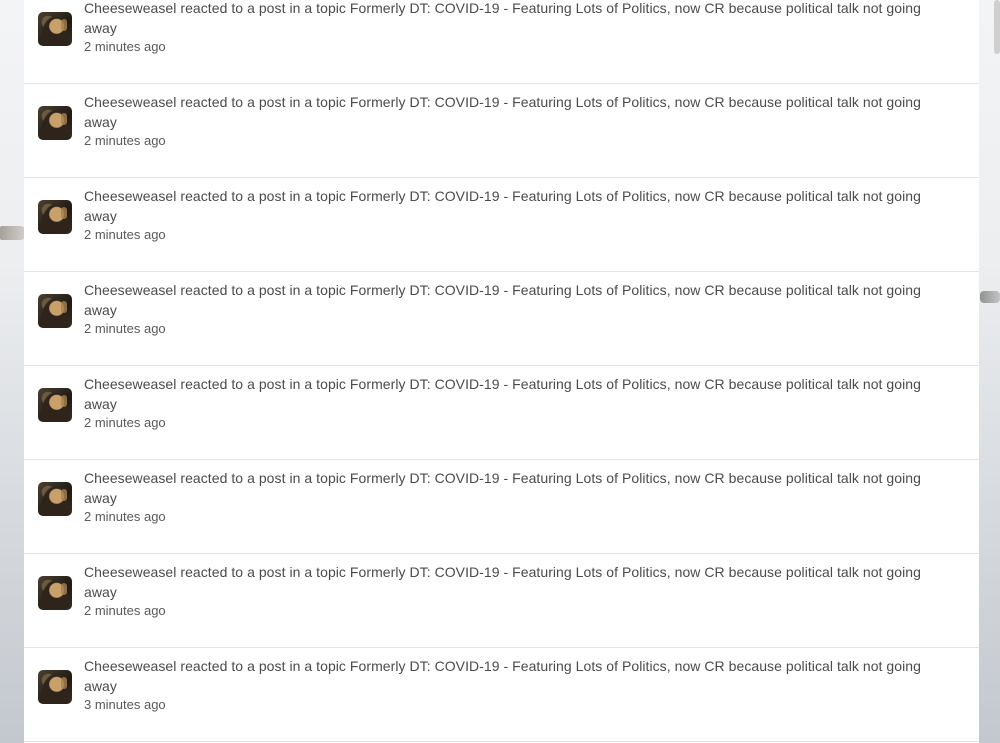 Image resolution: width=1000 pixels, height=743 pixels. I want to click on notification-timestamp: 3 minutes ago, so click(125, 704).